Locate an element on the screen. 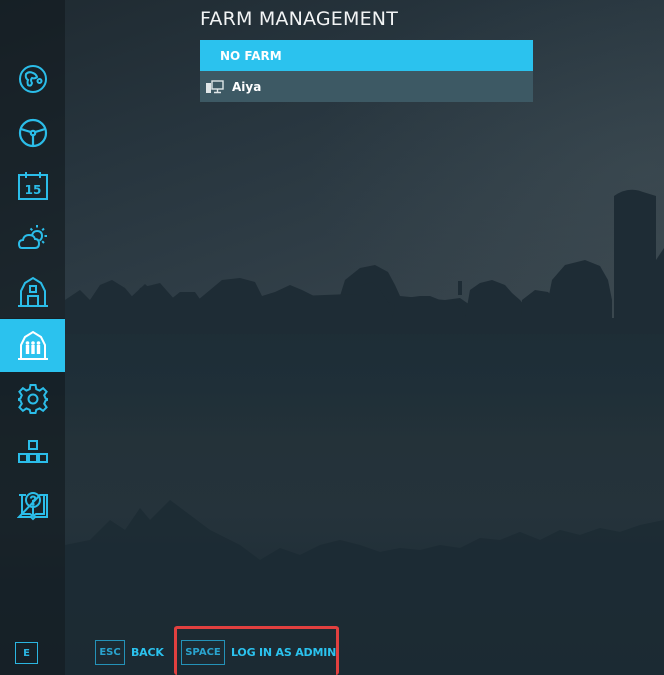 This screenshot has width=664, height=675. farm-row-no-farm: NO FARM is located at coordinates (366, 55).